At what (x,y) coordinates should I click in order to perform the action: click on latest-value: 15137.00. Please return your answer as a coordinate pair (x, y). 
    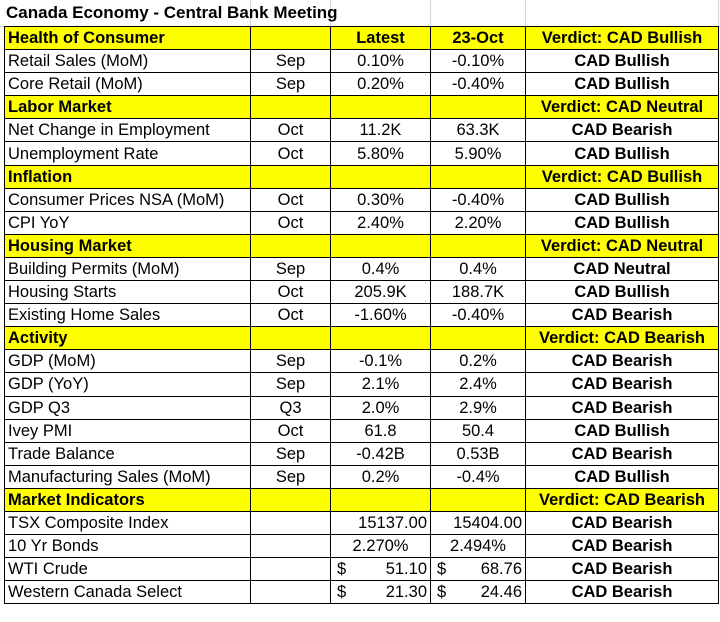
    Looking at the image, I should click on (380, 523).